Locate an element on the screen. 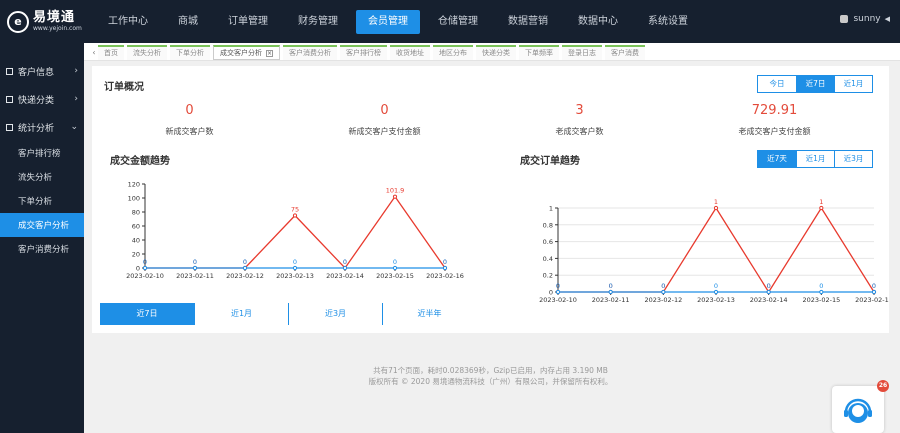 Image resolution: width=900 pixels, height=433 pixels. stat-new-customers: 0 新成交客户数 is located at coordinates (189, 119).